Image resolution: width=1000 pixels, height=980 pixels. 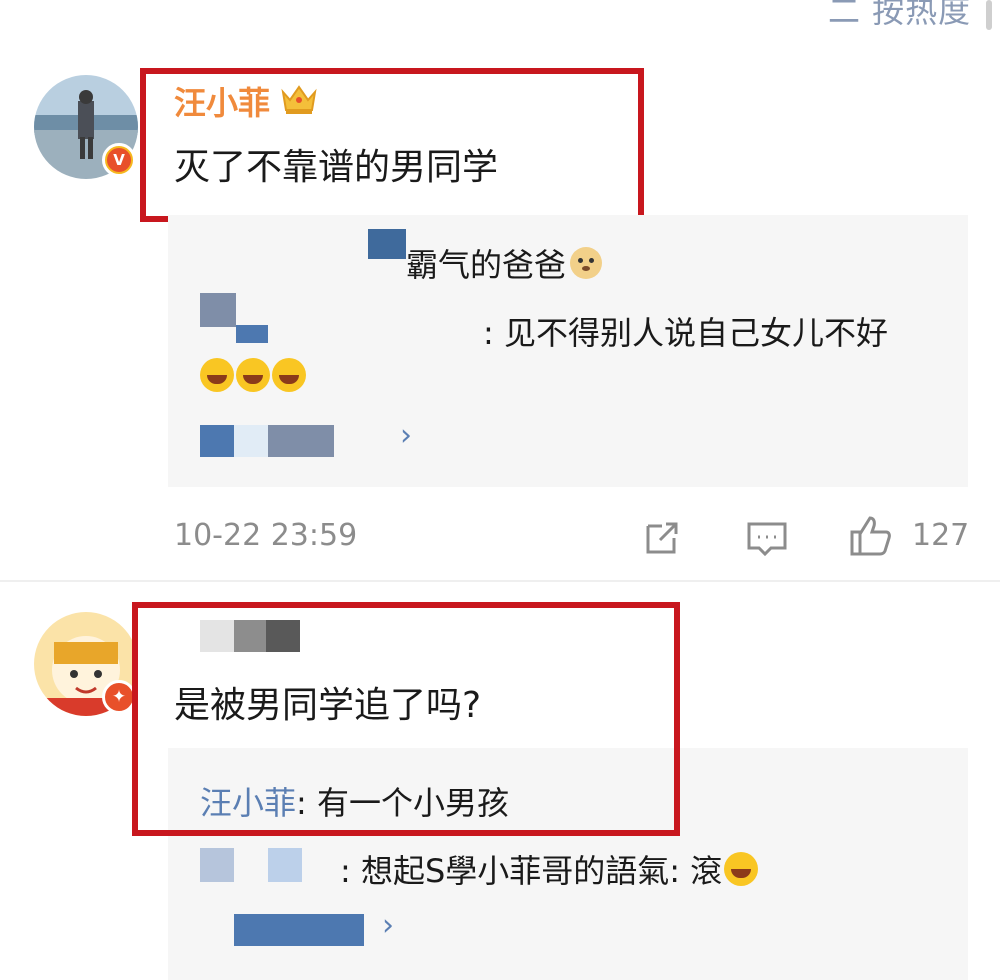 What do you see at coordinates (266, 535) in the screenshot?
I see `comment-date: 10-22 23:59` at bounding box center [266, 535].